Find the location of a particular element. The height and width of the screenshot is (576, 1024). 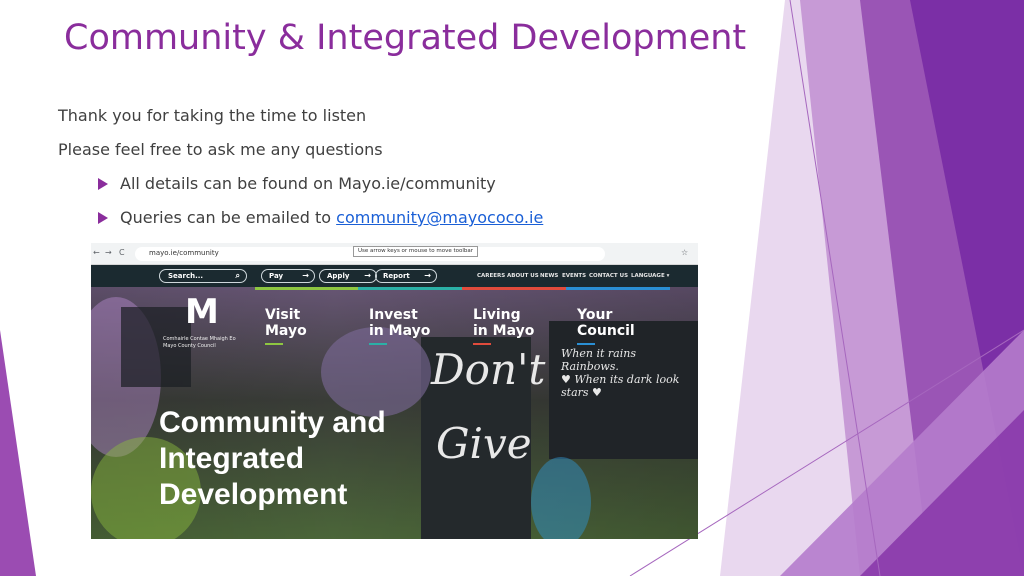

questions-text: Please feel free to ask me any questions is located at coordinates (220, 149).